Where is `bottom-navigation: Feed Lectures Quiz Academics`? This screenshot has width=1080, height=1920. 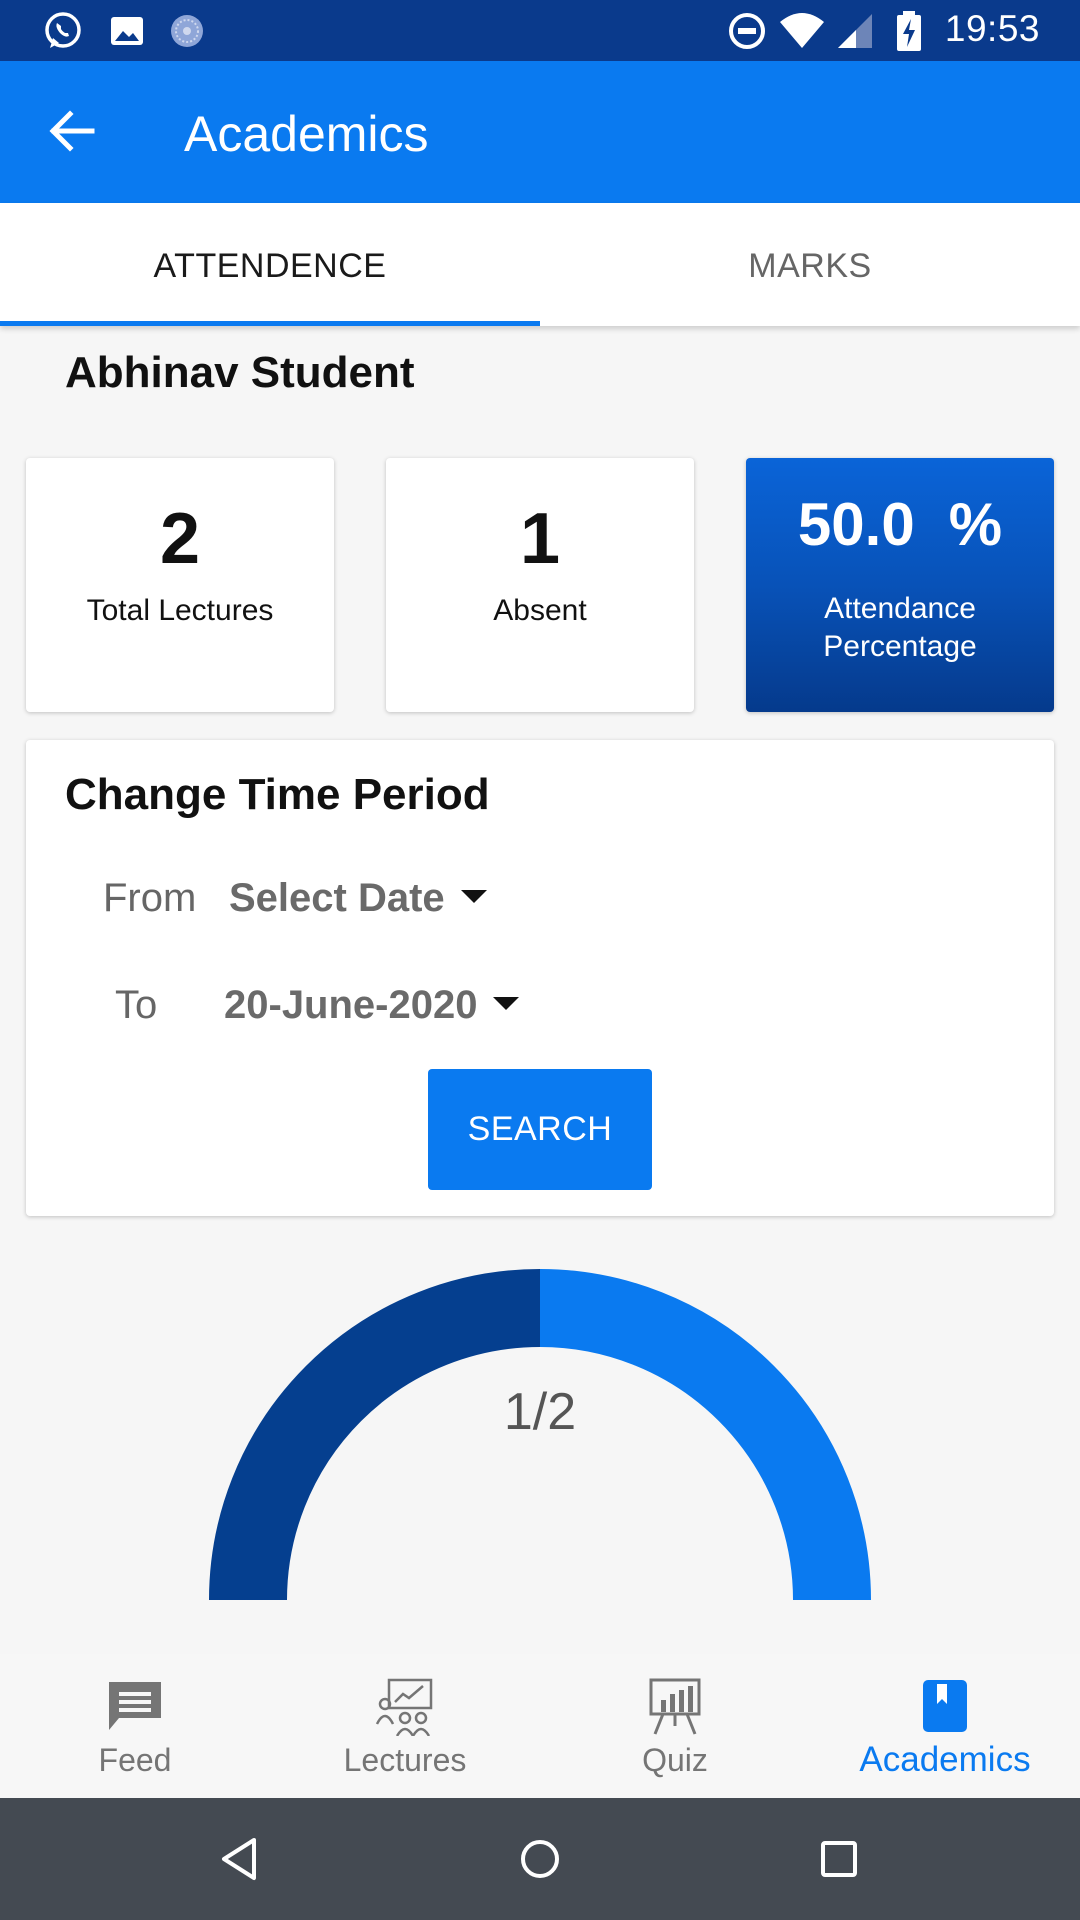 bottom-navigation: Feed Lectures Quiz Academics is located at coordinates (540, 1726).